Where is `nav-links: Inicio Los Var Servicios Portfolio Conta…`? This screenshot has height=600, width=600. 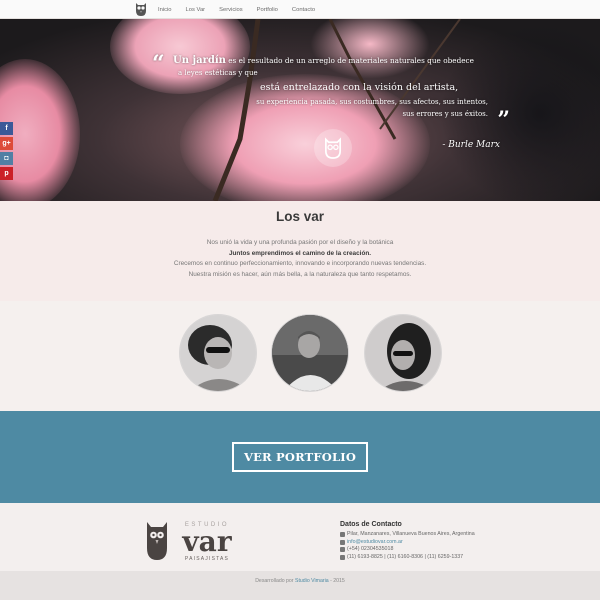 nav-links: Inicio Los Var Servicios Portfolio Conta… is located at coordinates (236, 9).